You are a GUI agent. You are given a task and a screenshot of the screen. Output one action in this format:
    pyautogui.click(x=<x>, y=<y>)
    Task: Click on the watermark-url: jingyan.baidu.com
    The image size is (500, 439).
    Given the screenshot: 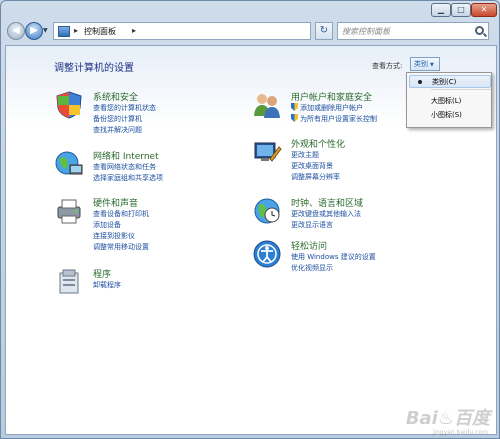 What is the action you would take?
    pyautogui.click(x=460, y=432)
    